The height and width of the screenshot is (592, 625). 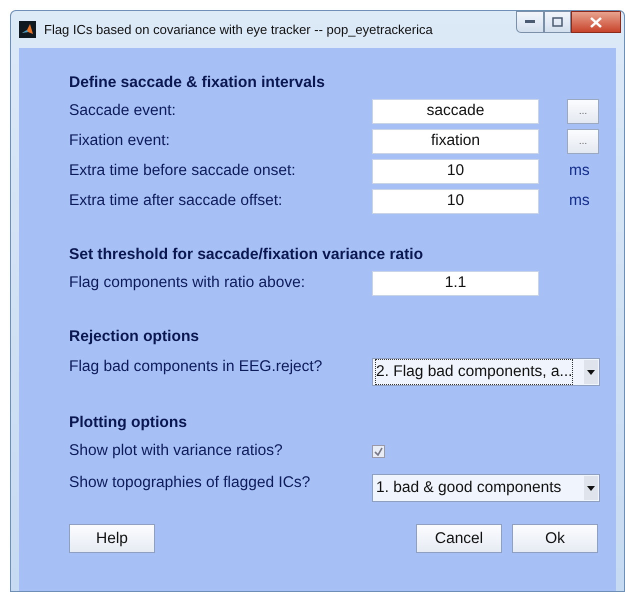 What do you see at coordinates (183, 171) in the screenshot?
I see `field-label: Extra time before saccade onset:` at bounding box center [183, 171].